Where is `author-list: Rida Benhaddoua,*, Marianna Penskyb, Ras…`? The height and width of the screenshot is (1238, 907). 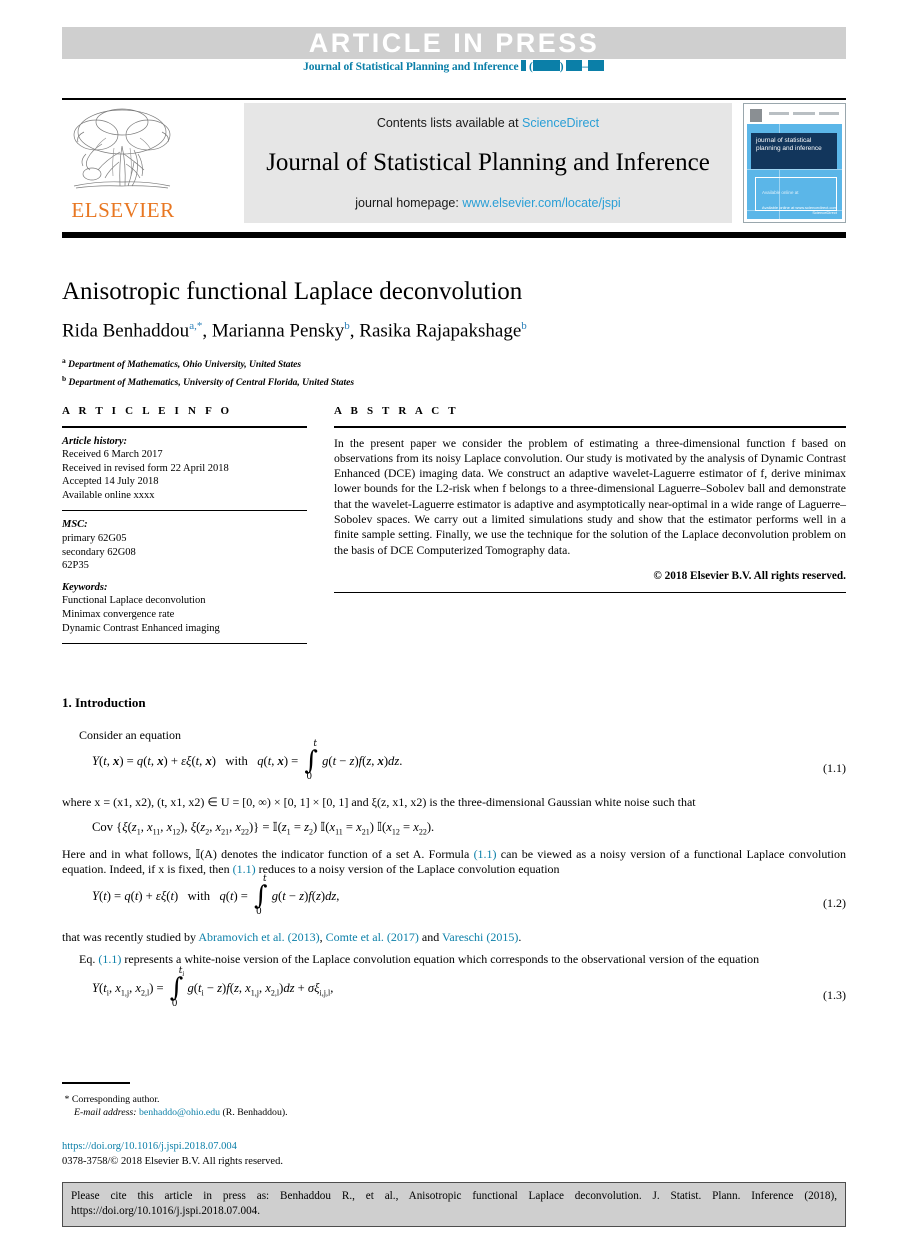
author-list: Rida Benhaddoua,*, Marianna Penskyb, Ras… is located at coordinates (294, 331).